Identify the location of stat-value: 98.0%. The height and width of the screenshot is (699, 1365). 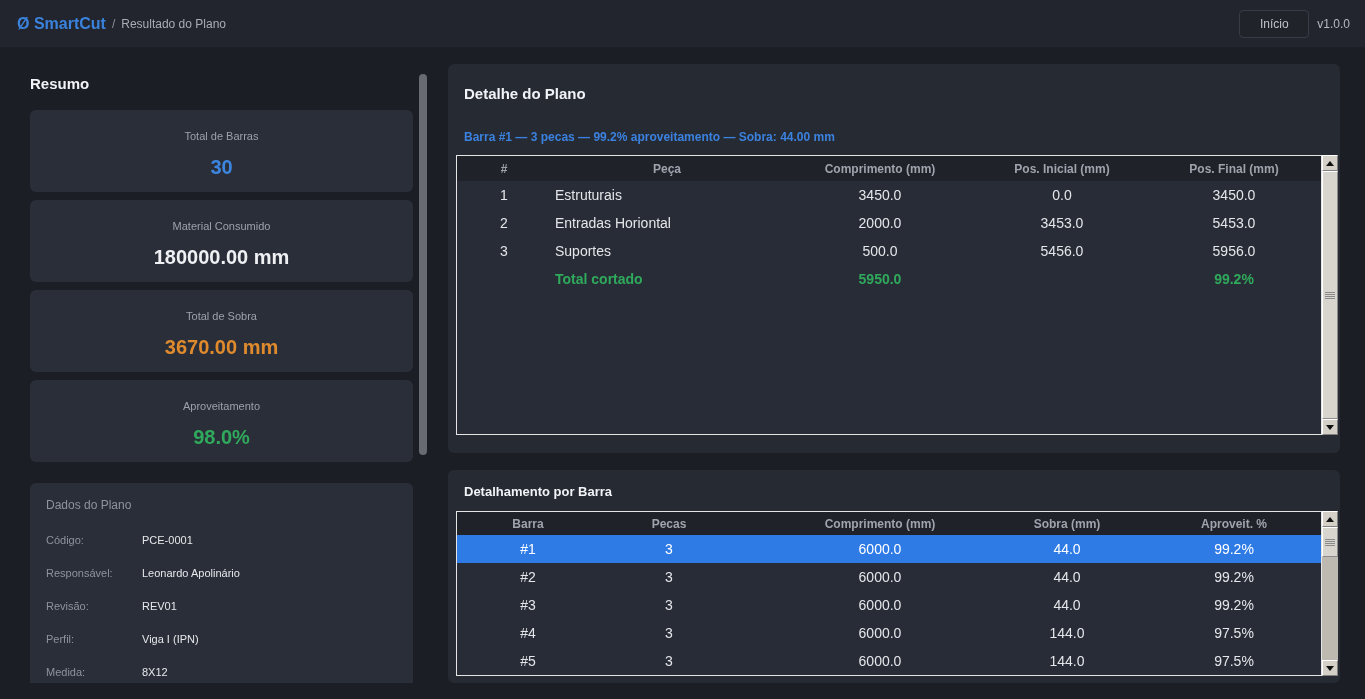
(221, 437).